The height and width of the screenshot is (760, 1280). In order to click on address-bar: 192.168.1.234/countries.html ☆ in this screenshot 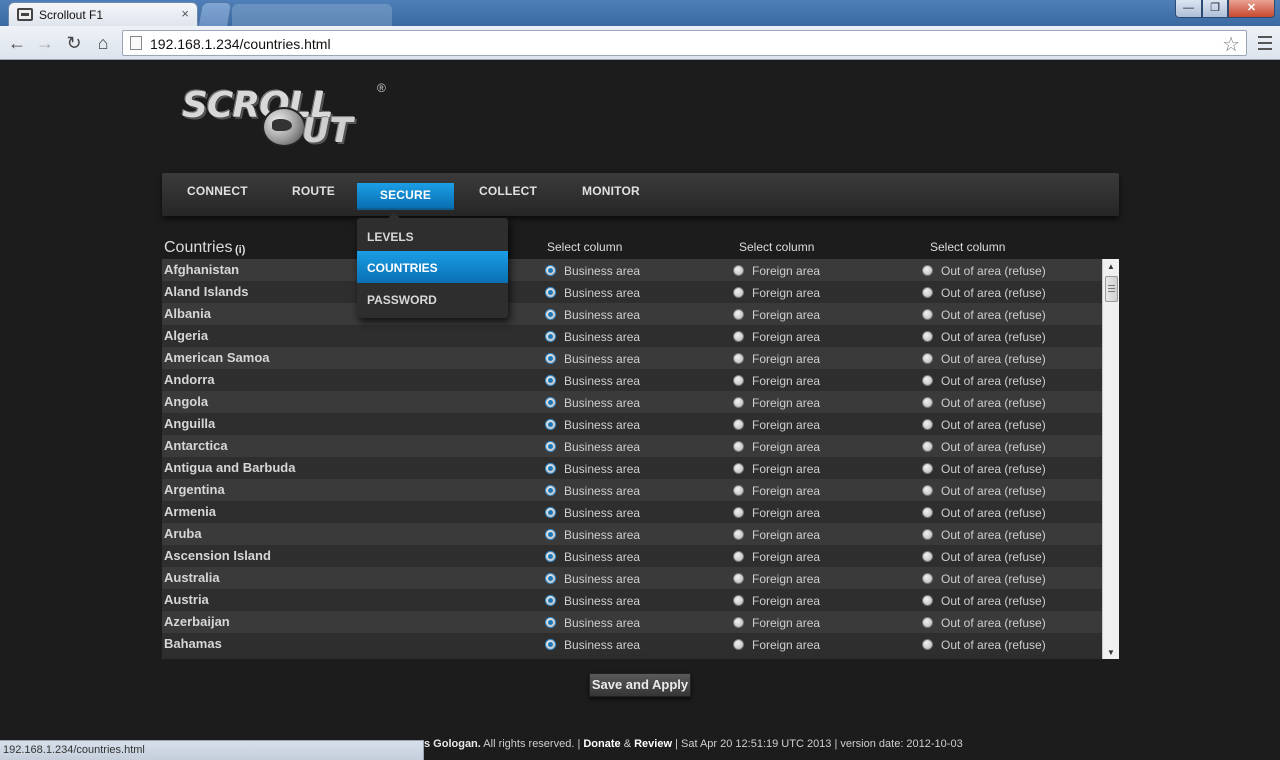, I will do `click(684, 43)`.